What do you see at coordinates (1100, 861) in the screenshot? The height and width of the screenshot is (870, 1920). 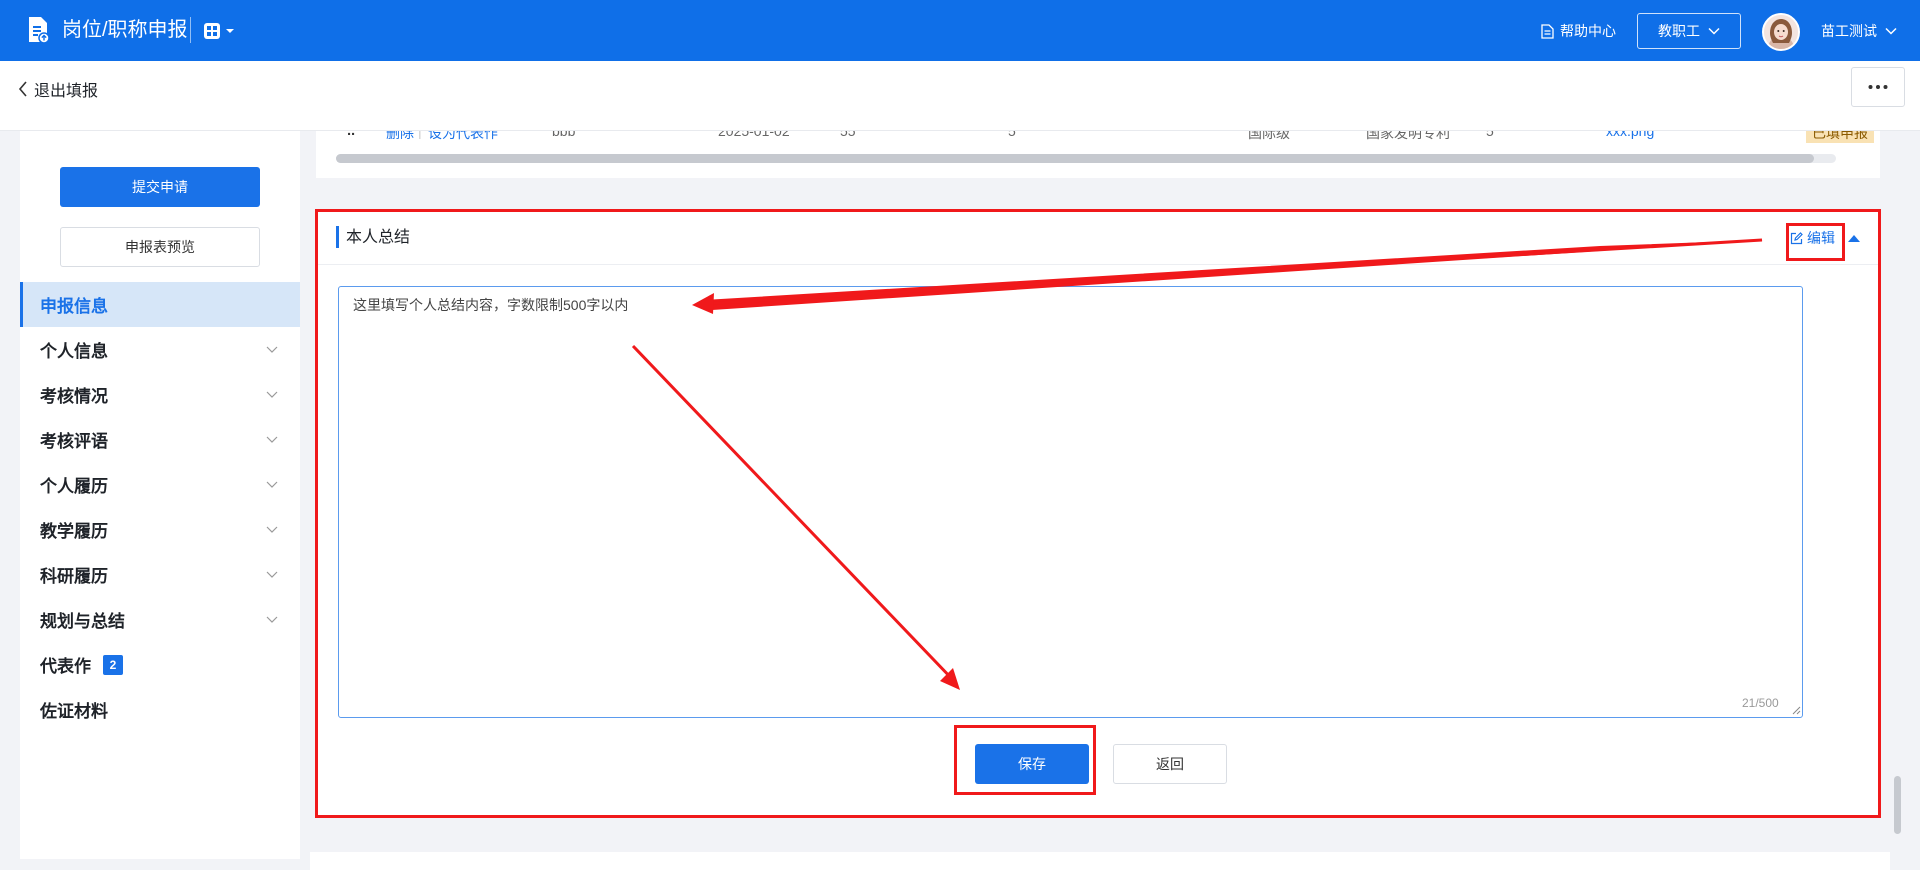 I see `next-card` at bounding box center [1100, 861].